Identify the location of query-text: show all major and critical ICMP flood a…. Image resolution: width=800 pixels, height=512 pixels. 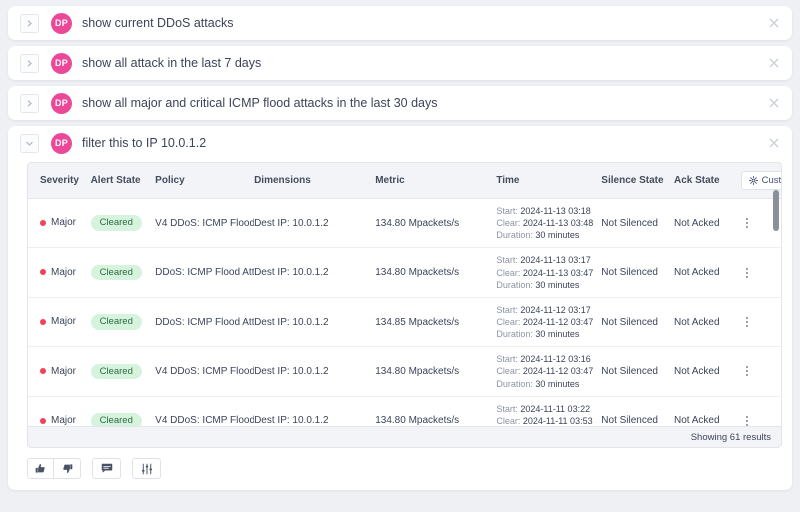
(260, 103).